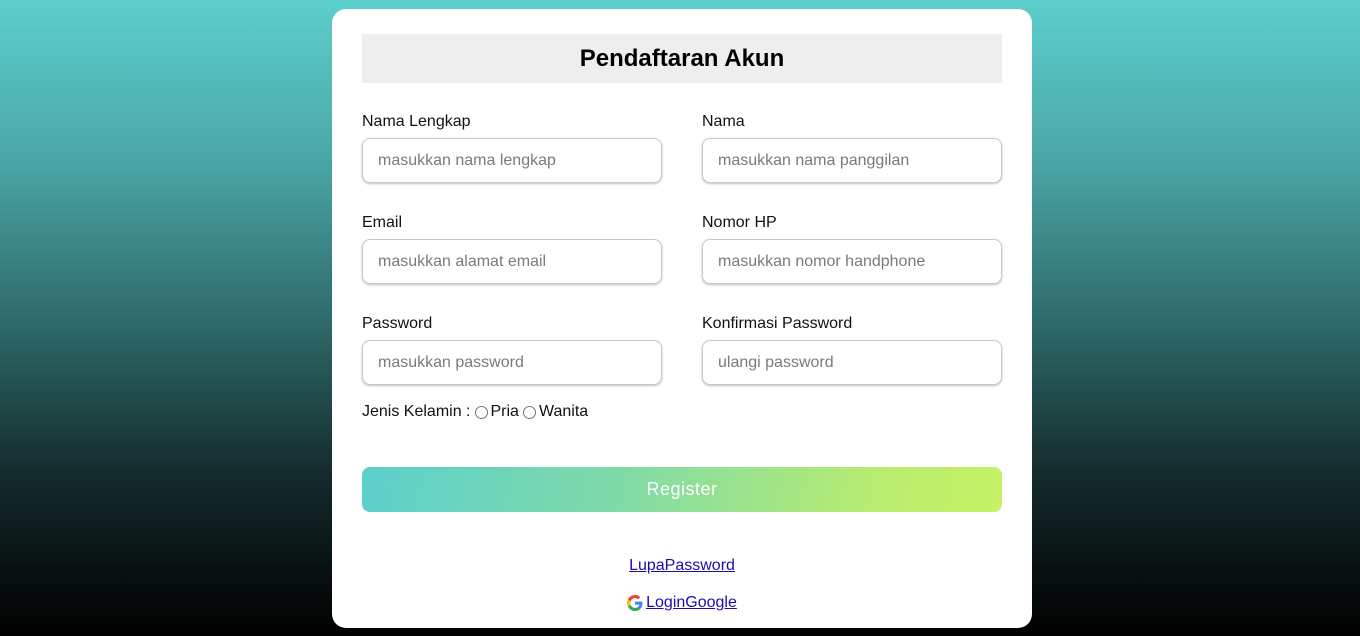 The image size is (1360, 636). I want to click on email-label: Email, so click(382, 222).